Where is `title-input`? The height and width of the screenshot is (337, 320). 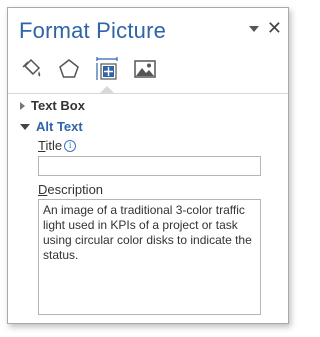
title-input is located at coordinates (149, 166).